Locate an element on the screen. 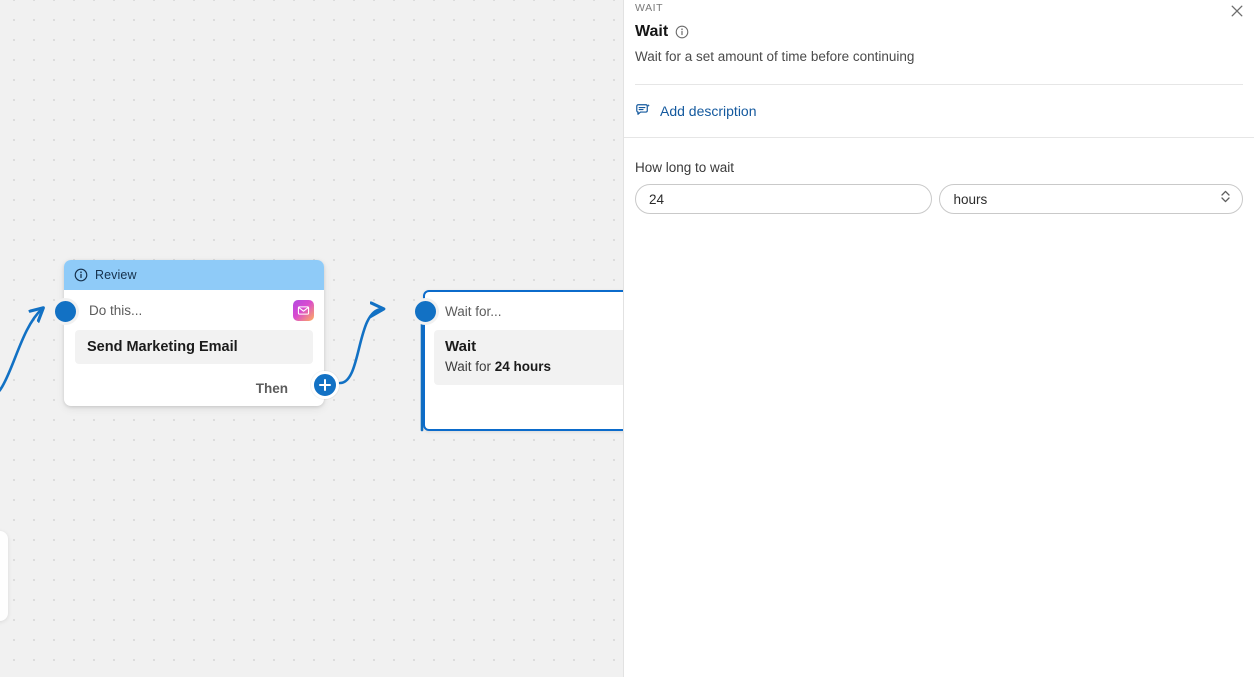  send-marketing-email-label: Send Marketing Email is located at coordinates (162, 347).